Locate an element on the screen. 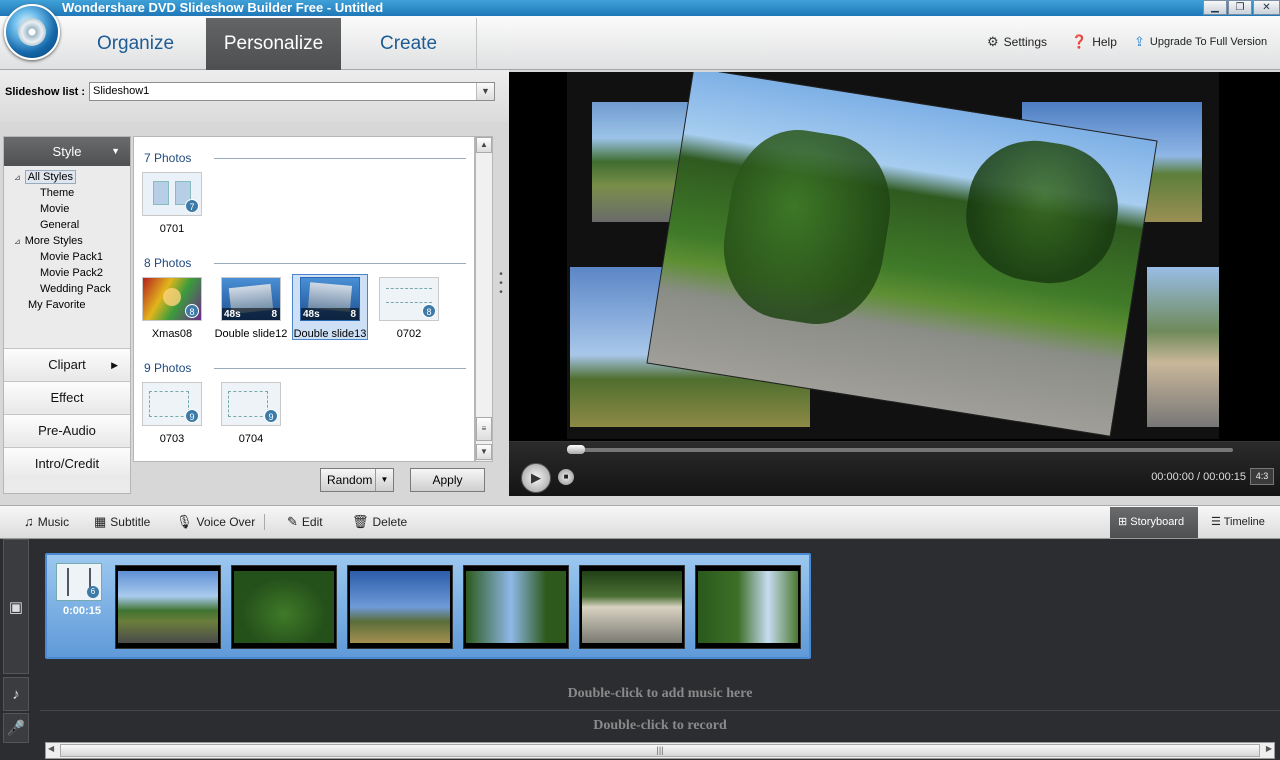  style-header: Style ▼ is located at coordinates (67, 151).